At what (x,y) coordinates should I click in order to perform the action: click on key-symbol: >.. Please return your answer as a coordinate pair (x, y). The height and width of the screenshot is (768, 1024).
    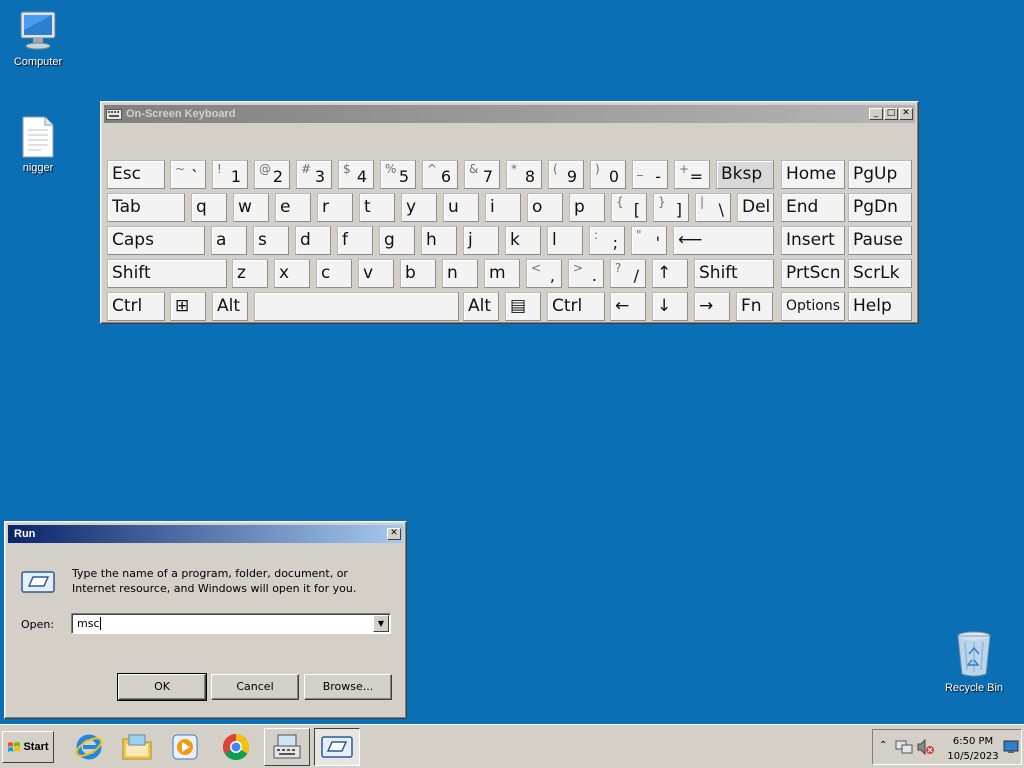
    Looking at the image, I should click on (586, 273).